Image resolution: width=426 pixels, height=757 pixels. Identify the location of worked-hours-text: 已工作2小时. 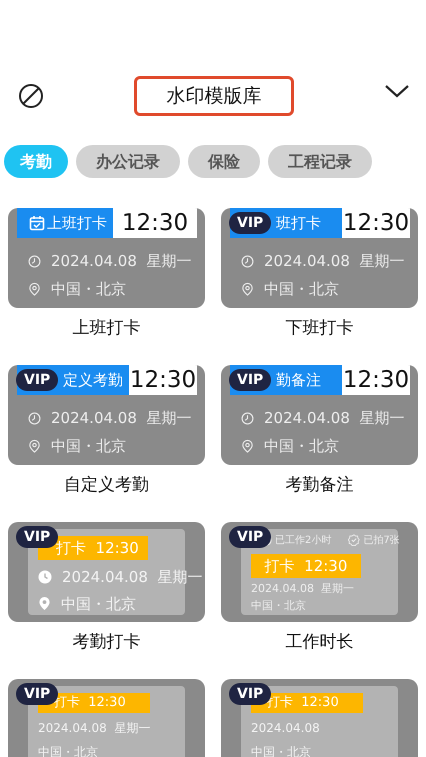
(303, 541).